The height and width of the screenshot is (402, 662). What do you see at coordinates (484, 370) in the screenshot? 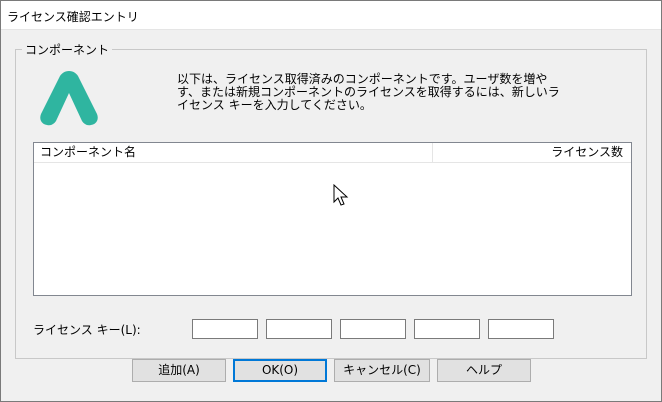
I see `help-button: ヘルプ` at bounding box center [484, 370].